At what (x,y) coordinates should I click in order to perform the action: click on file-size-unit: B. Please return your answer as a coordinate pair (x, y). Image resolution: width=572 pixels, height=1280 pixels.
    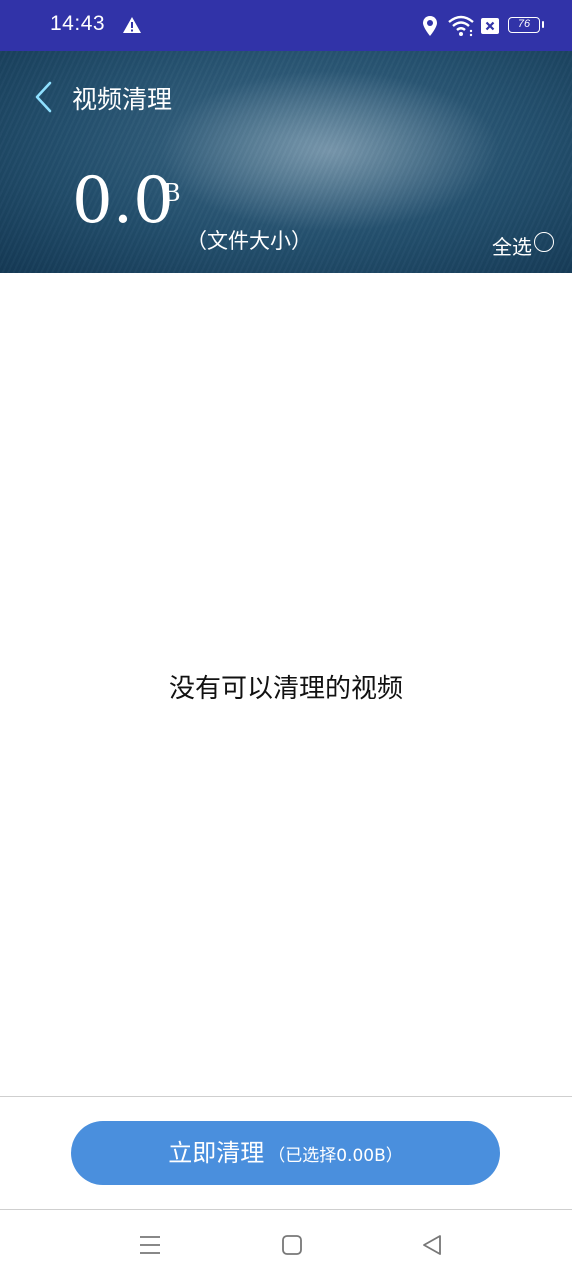
    Looking at the image, I should click on (172, 193).